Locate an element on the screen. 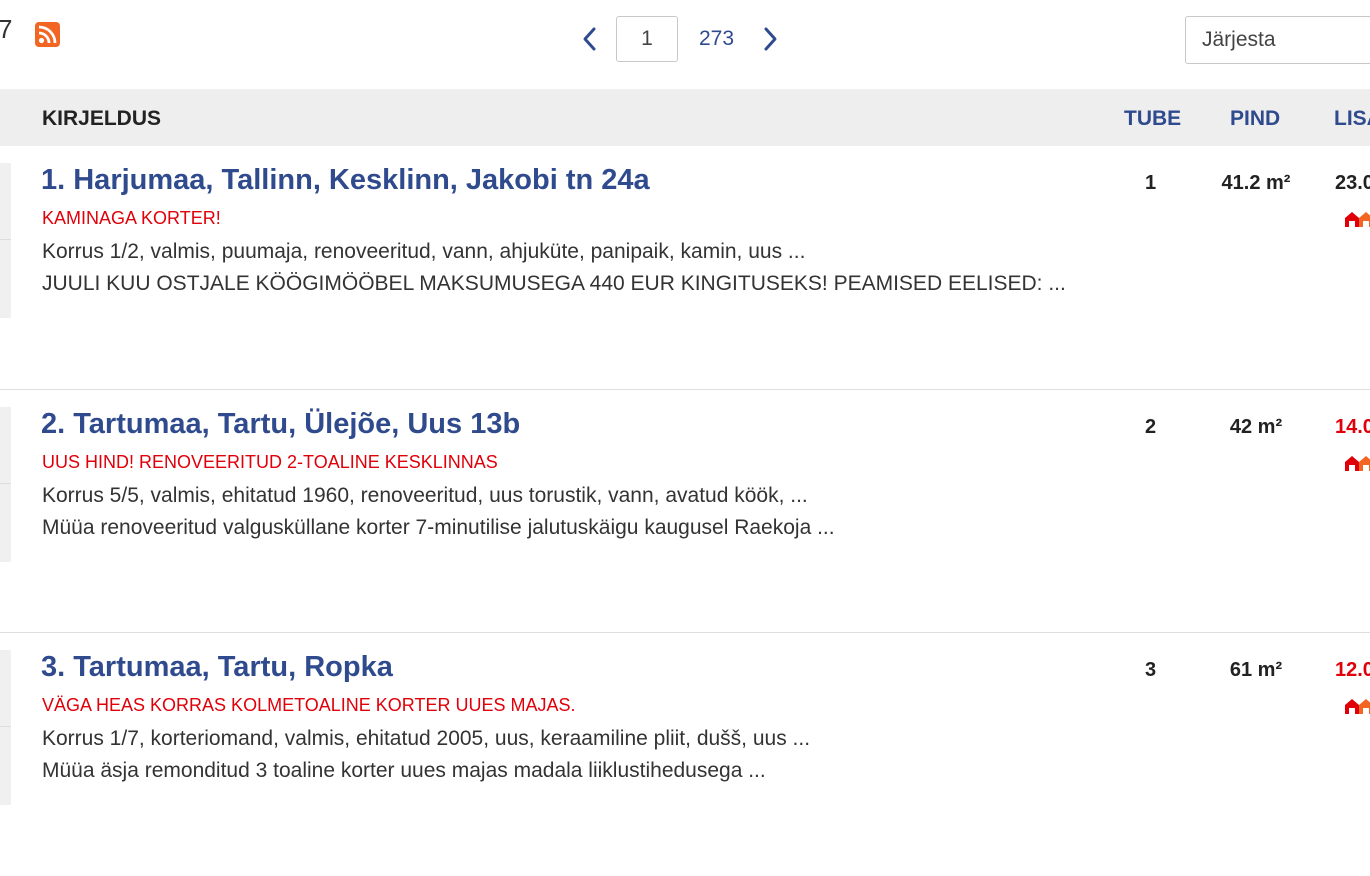 This screenshot has height=876, width=1370. total-pages: 273 is located at coordinates (716, 39).